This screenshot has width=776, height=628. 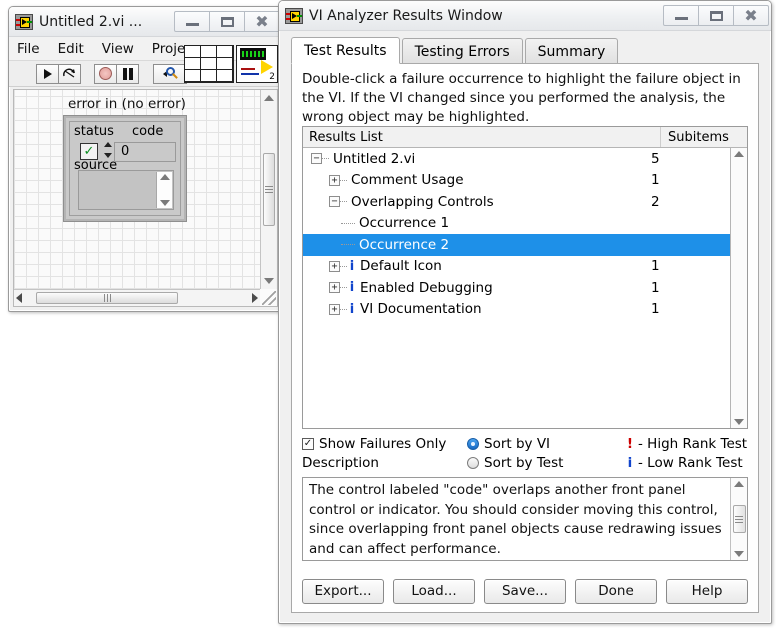 I want to click on row-label-cell: + i VI Documentation, so click(x=473, y=310).